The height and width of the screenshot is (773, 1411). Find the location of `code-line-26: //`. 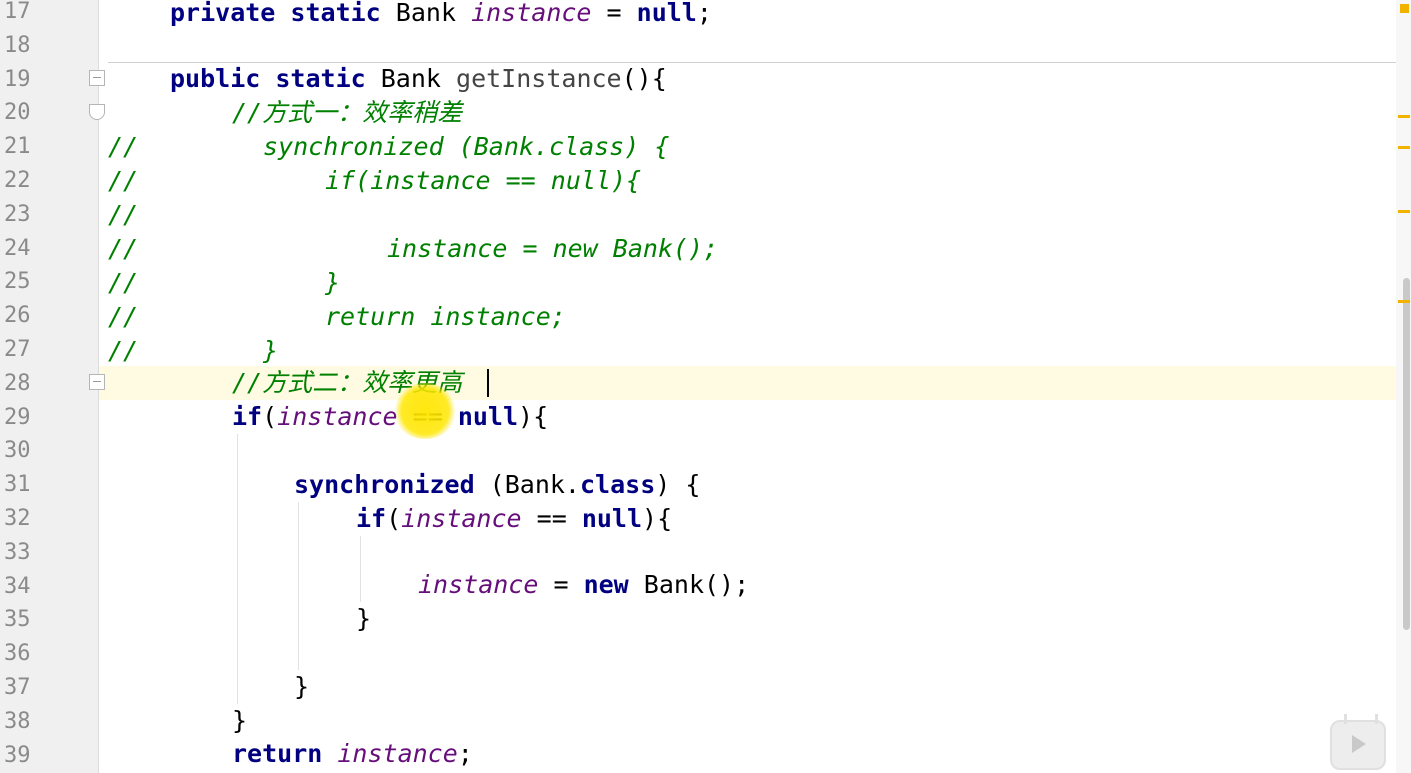

code-line-26: // is located at coordinates (123, 317).